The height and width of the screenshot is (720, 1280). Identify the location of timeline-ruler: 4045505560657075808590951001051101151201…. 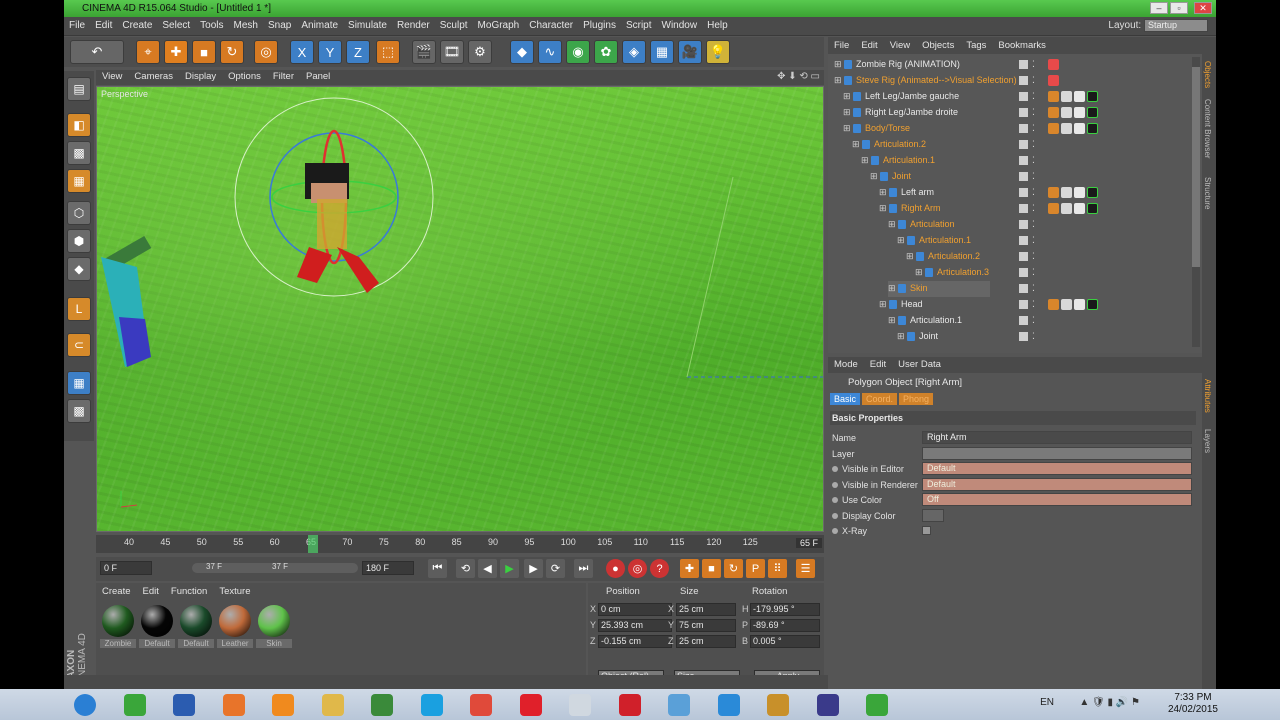
(460, 544).